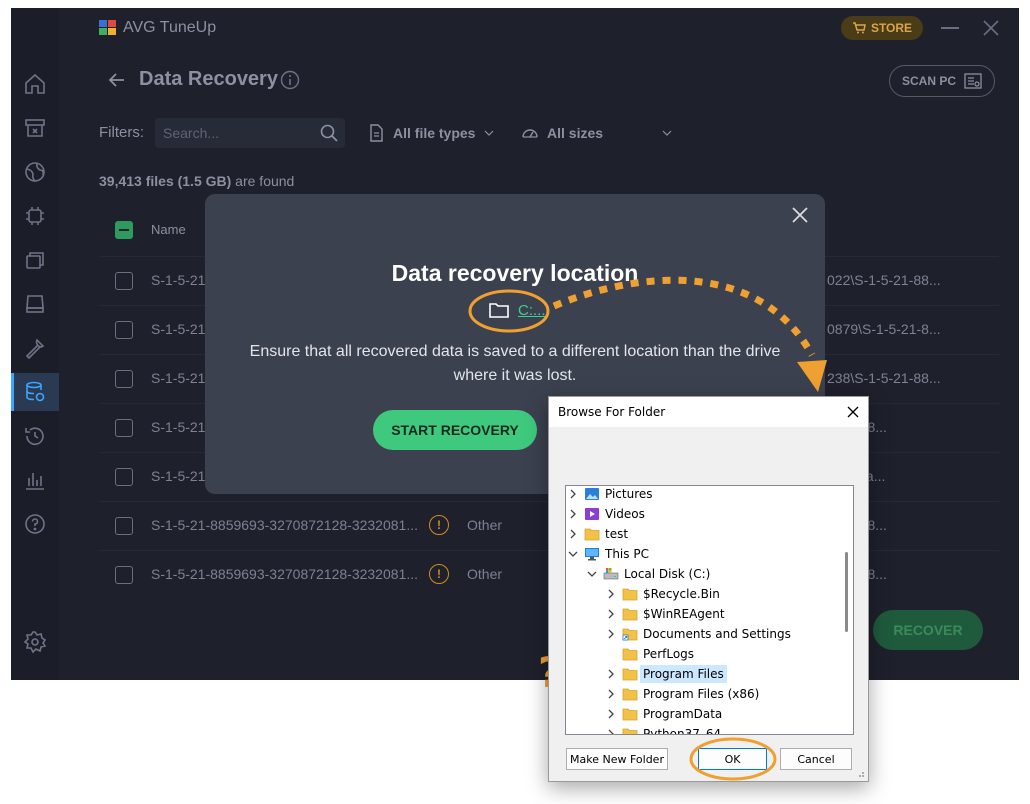 Image resolution: width=1030 pixels, height=804 pixels. What do you see at coordinates (663, 729) in the screenshot?
I see `tree-item: Python37_64` at bounding box center [663, 729].